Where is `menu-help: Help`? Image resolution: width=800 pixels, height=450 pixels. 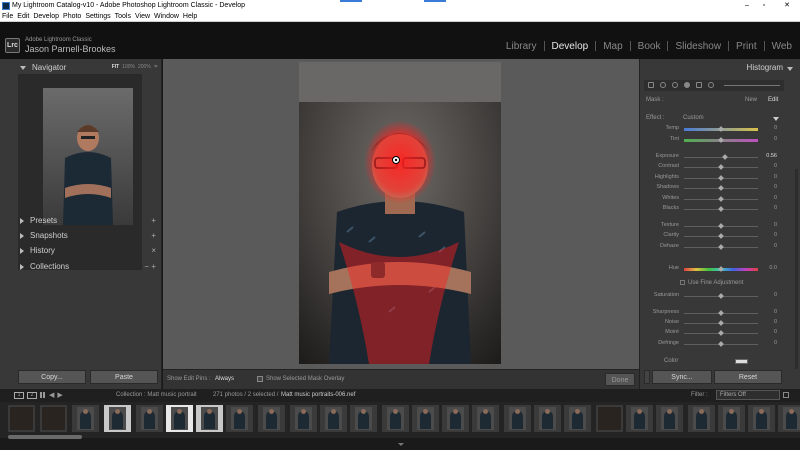 menu-help: Help is located at coordinates (190, 17).